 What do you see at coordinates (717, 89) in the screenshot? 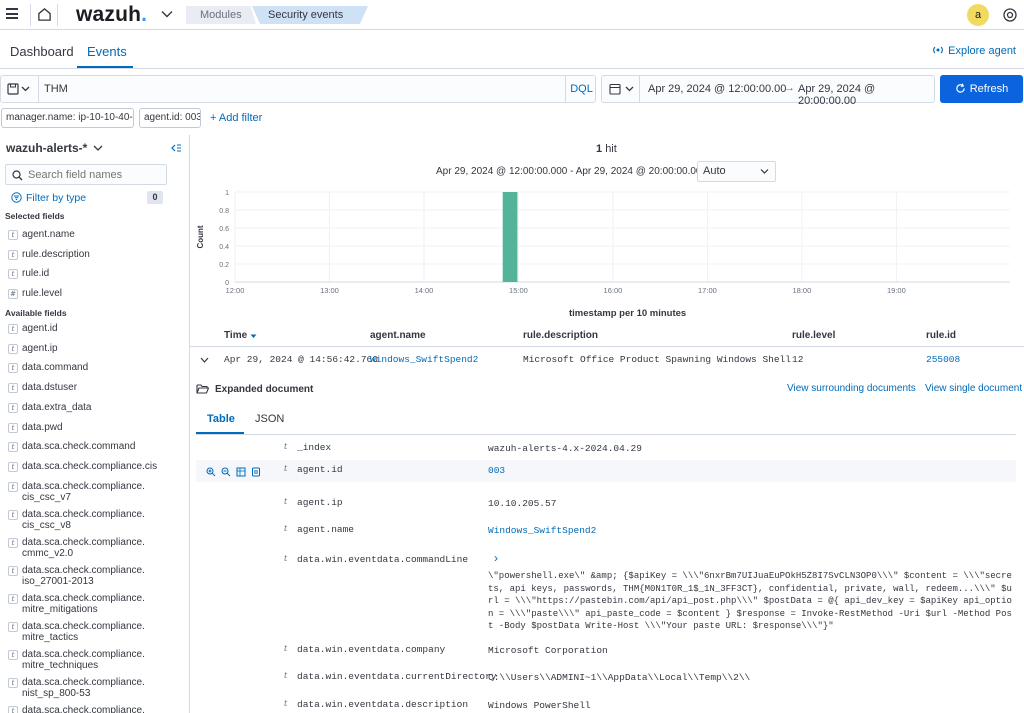
I see `start-date: Apr 29, 2024 @ 12:00:00.00` at bounding box center [717, 89].